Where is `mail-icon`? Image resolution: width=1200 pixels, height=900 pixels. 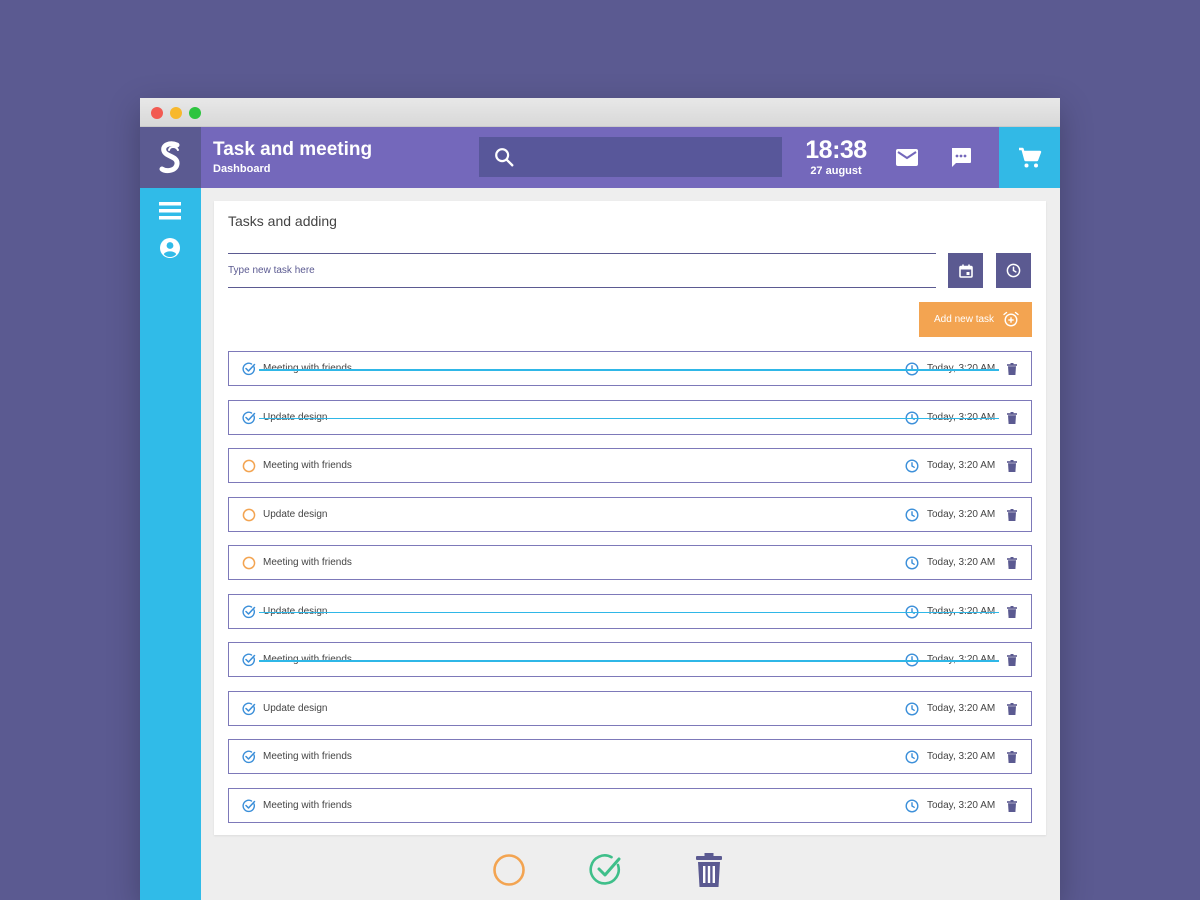
mail-icon is located at coordinates (907, 157).